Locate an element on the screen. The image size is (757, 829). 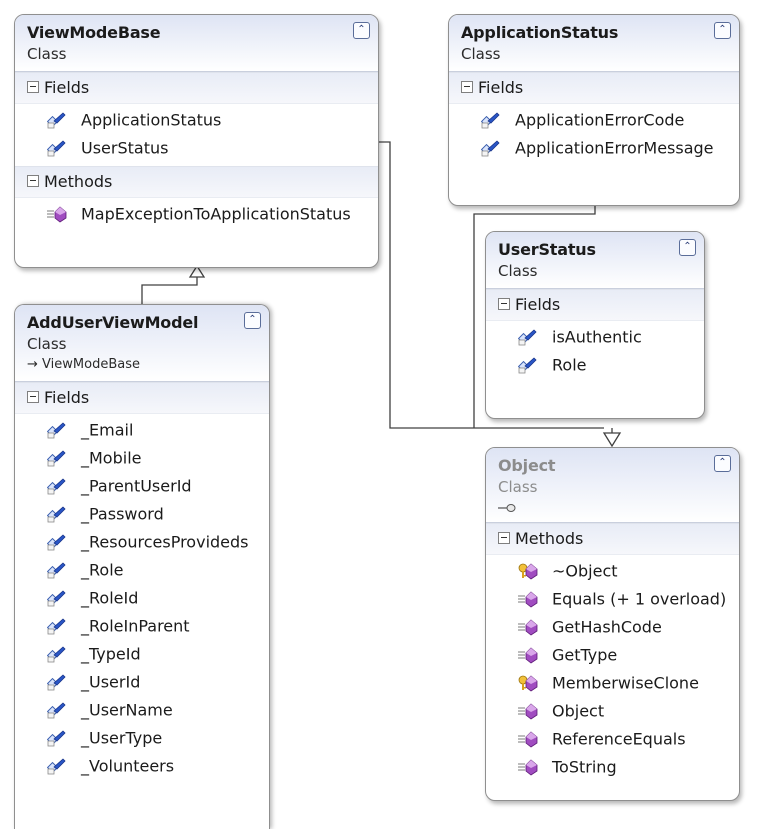
class-header: ApplicationStatus Class ⌃ is located at coordinates (594, 43).